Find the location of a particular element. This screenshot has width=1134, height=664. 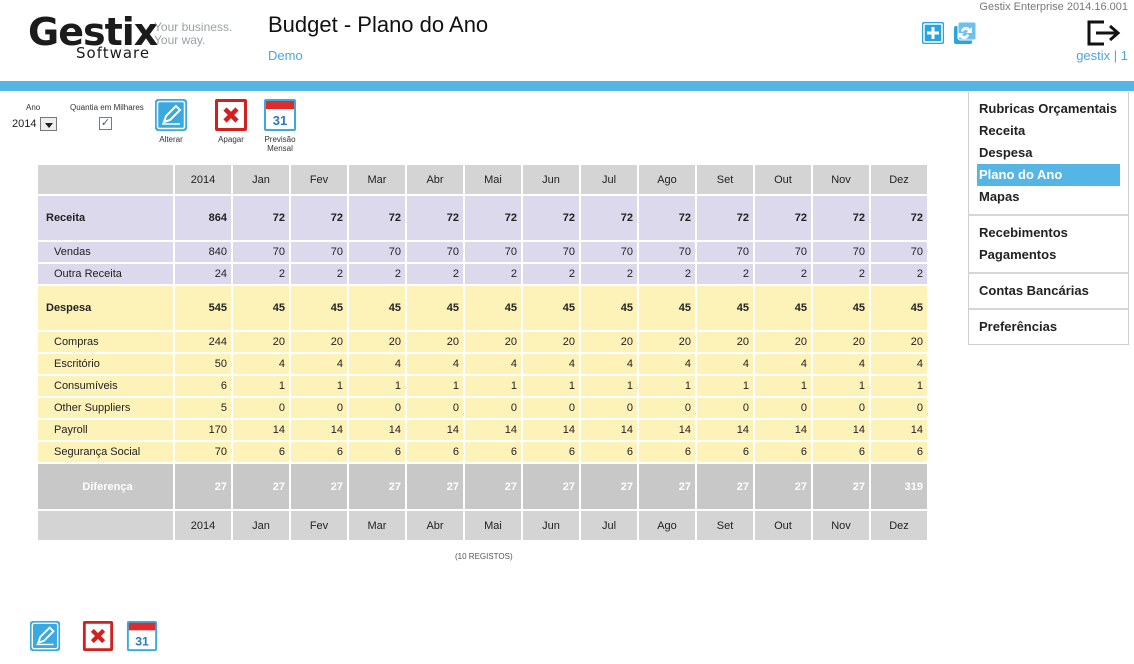

logout-icon is located at coordinates (1104, 33).